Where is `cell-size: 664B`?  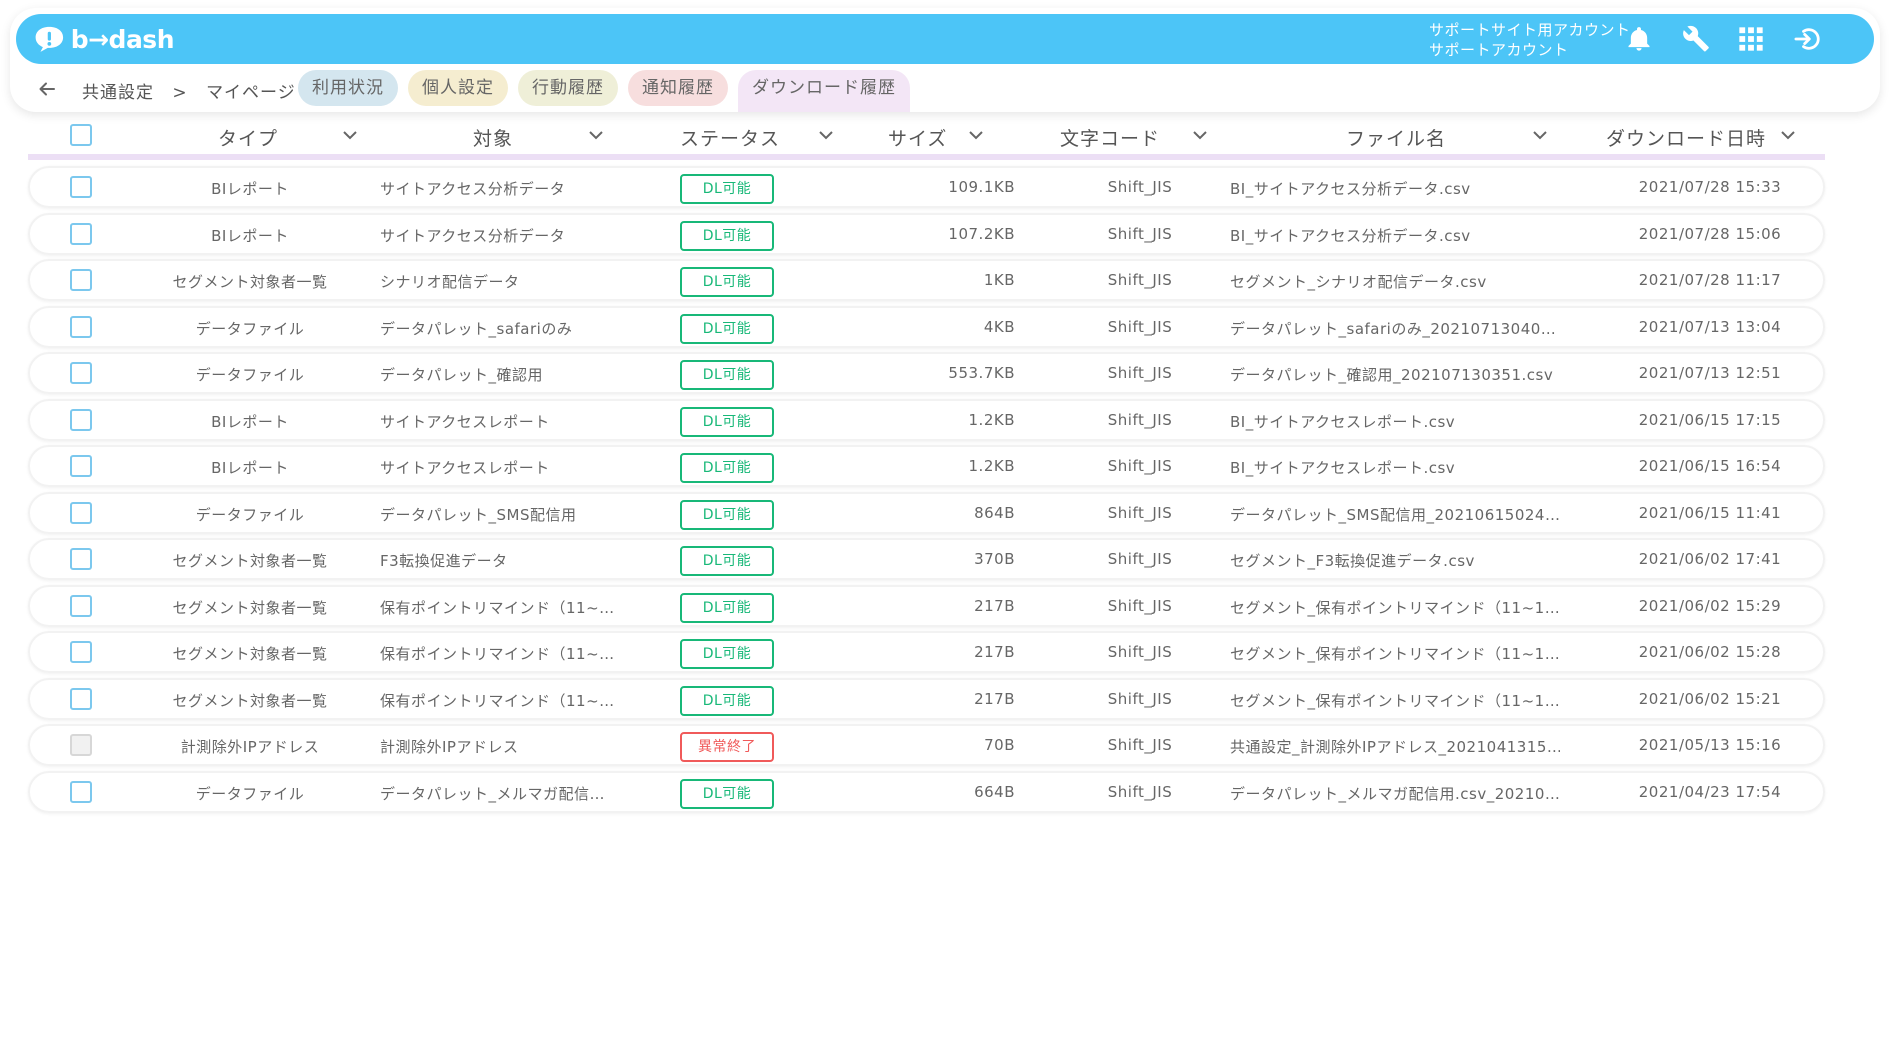 cell-size: 664B is located at coordinates (994, 791).